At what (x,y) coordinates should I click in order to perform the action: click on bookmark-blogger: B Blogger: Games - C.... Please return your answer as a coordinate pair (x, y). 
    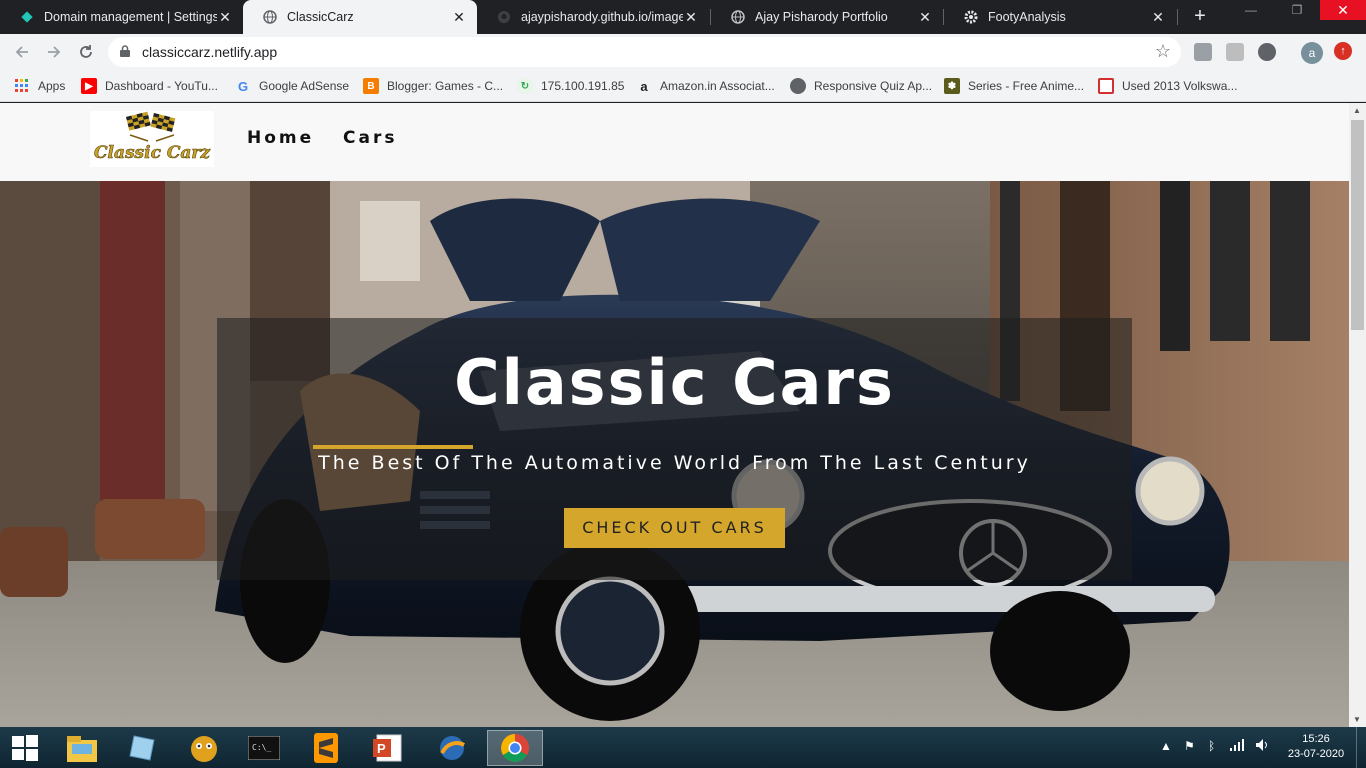
    Looking at the image, I should click on (433, 86).